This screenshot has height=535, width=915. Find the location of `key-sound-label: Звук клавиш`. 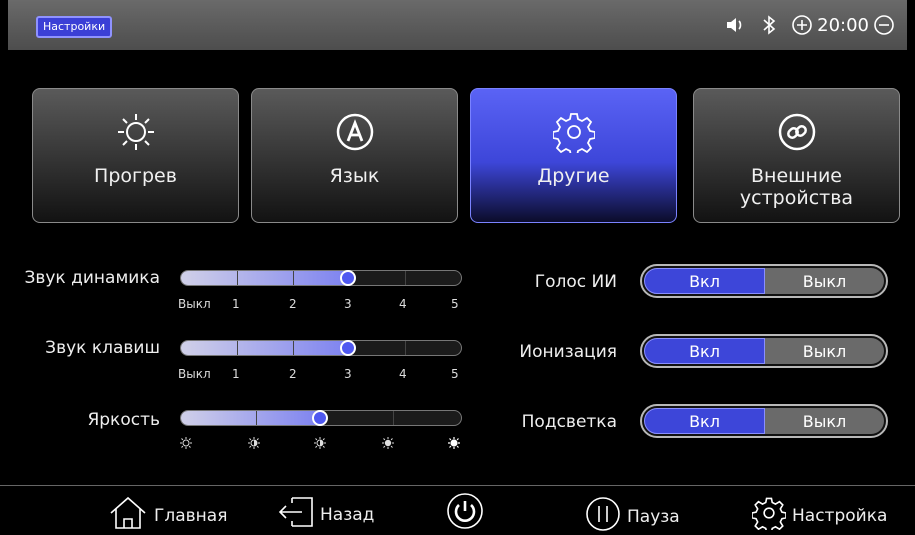

key-sound-label: Звук клавиш is located at coordinates (102, 348).